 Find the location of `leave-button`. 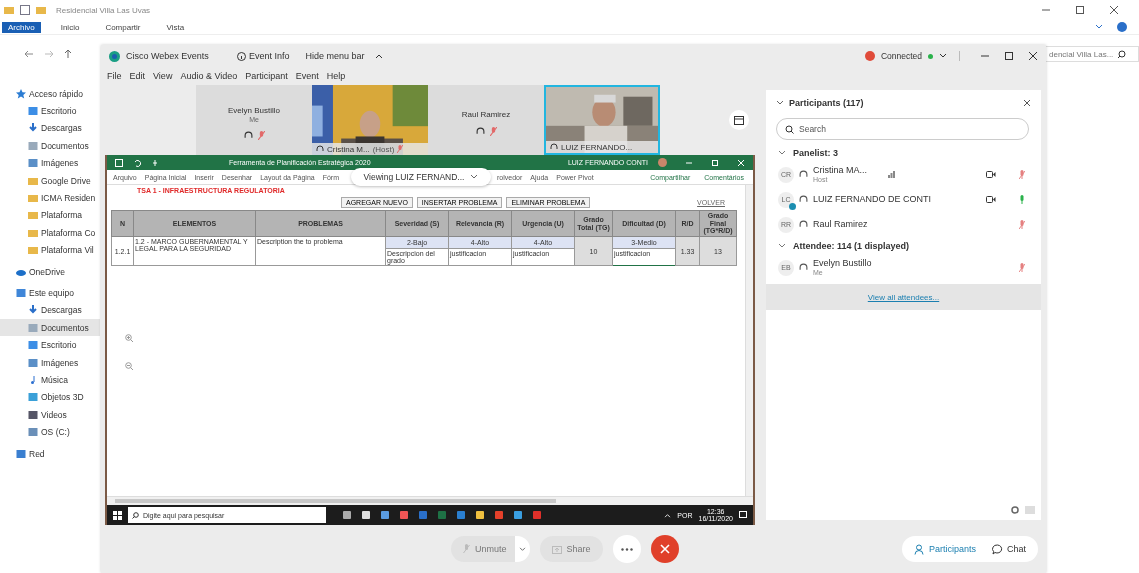

leave-button is located at coordinates (664, 549).